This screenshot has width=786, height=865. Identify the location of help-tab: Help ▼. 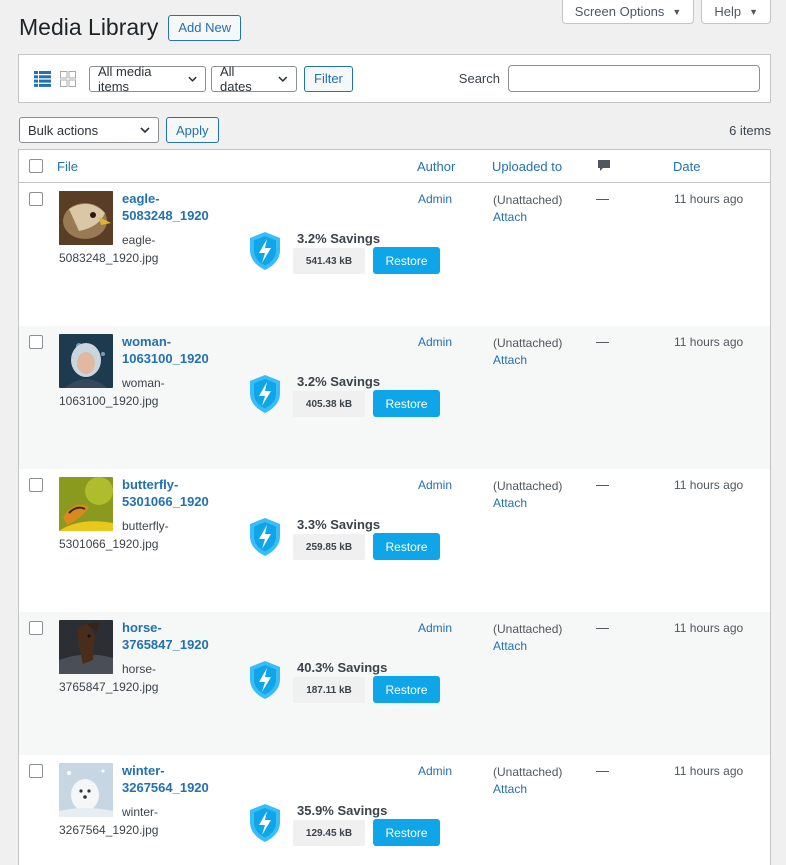
(736, 12).